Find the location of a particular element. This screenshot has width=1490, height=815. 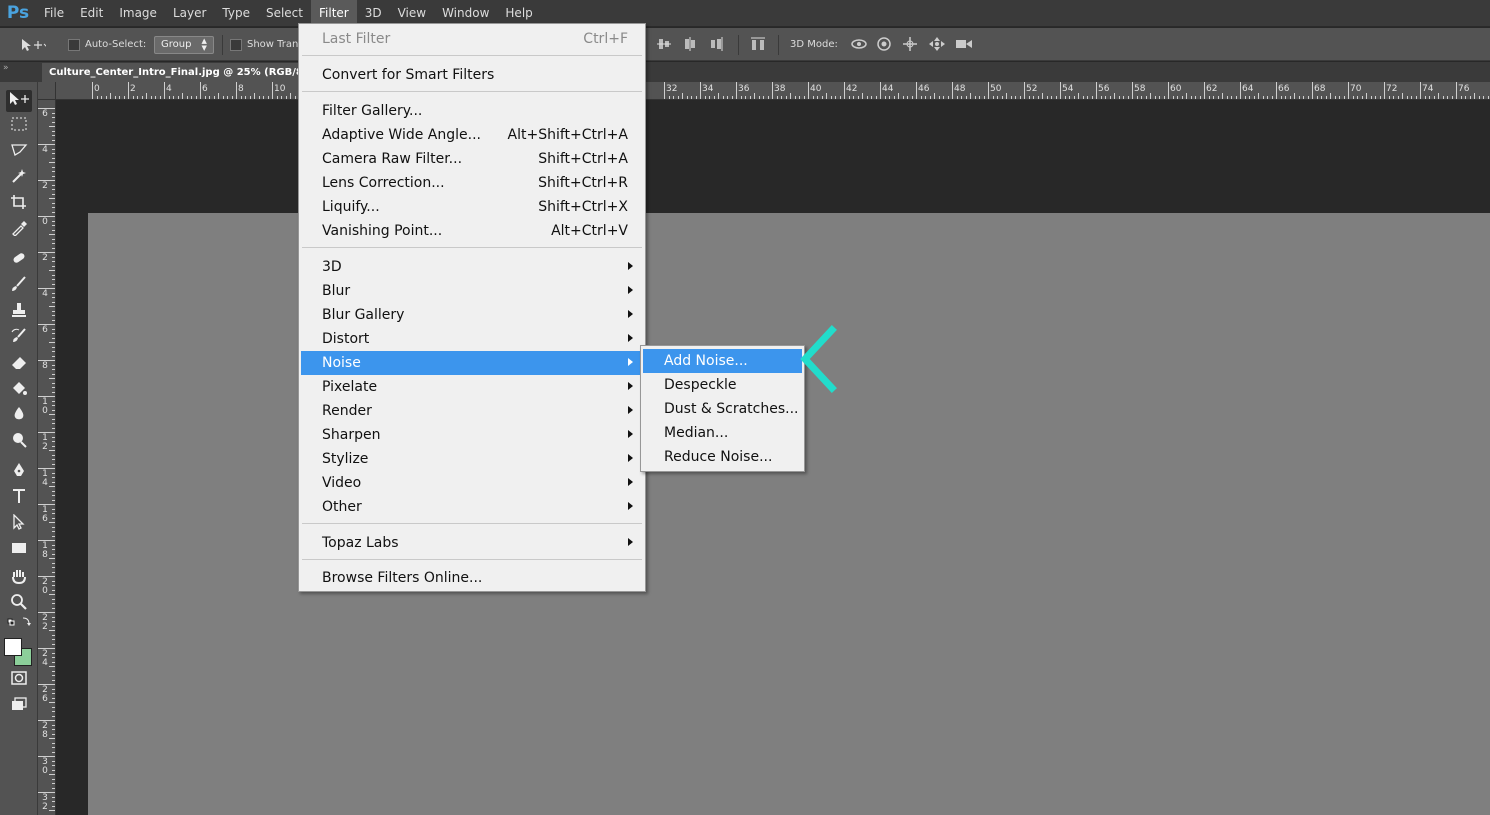

blur-tool-icon is located at coordinates (19, 417).